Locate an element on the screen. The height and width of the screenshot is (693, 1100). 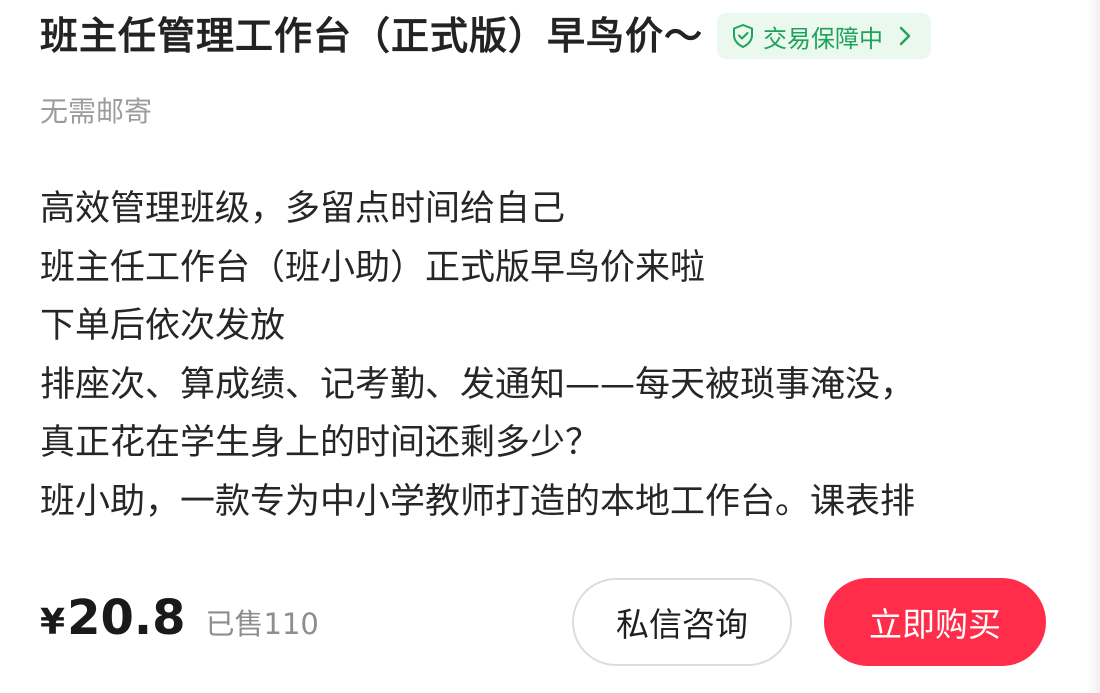
price-amount: 20.8 is located at coordinates (126, 618).